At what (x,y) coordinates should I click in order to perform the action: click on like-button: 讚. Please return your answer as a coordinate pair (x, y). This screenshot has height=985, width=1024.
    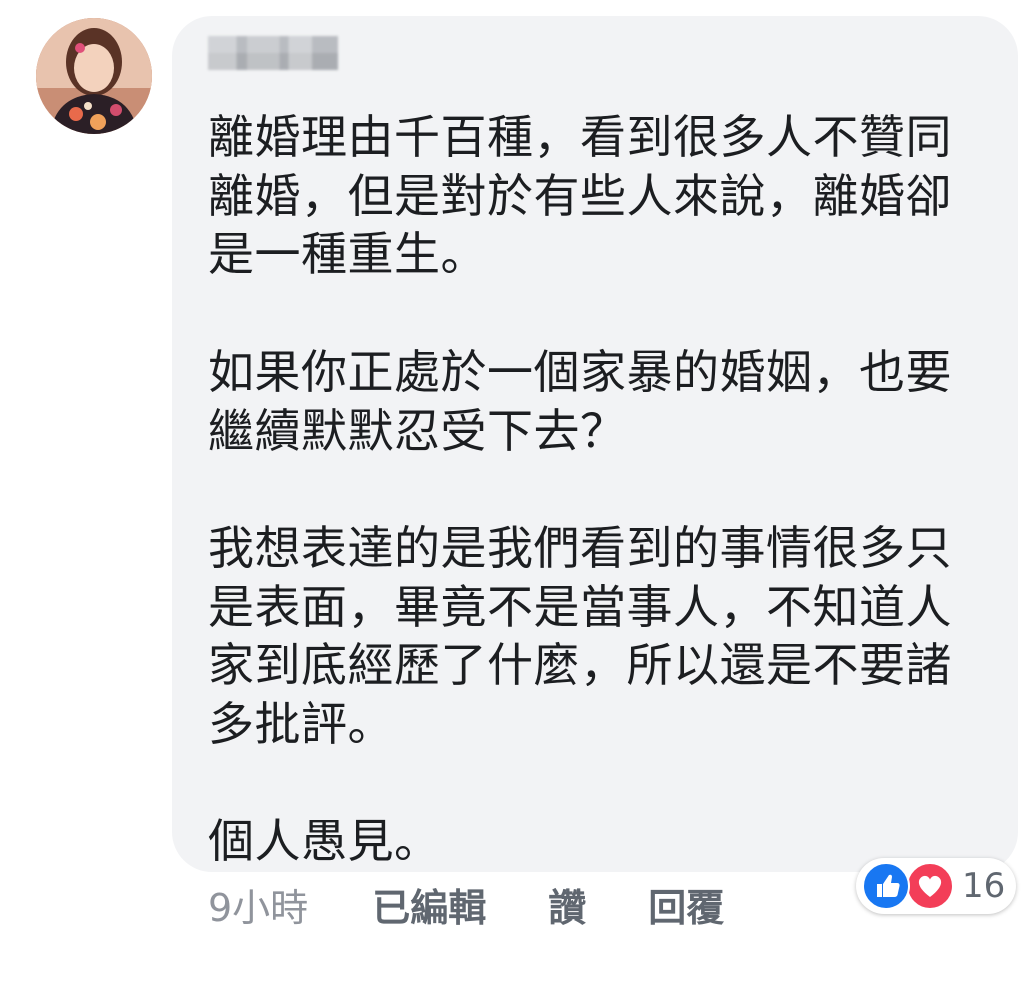
    Looking at the image, I should click on (567, 904).